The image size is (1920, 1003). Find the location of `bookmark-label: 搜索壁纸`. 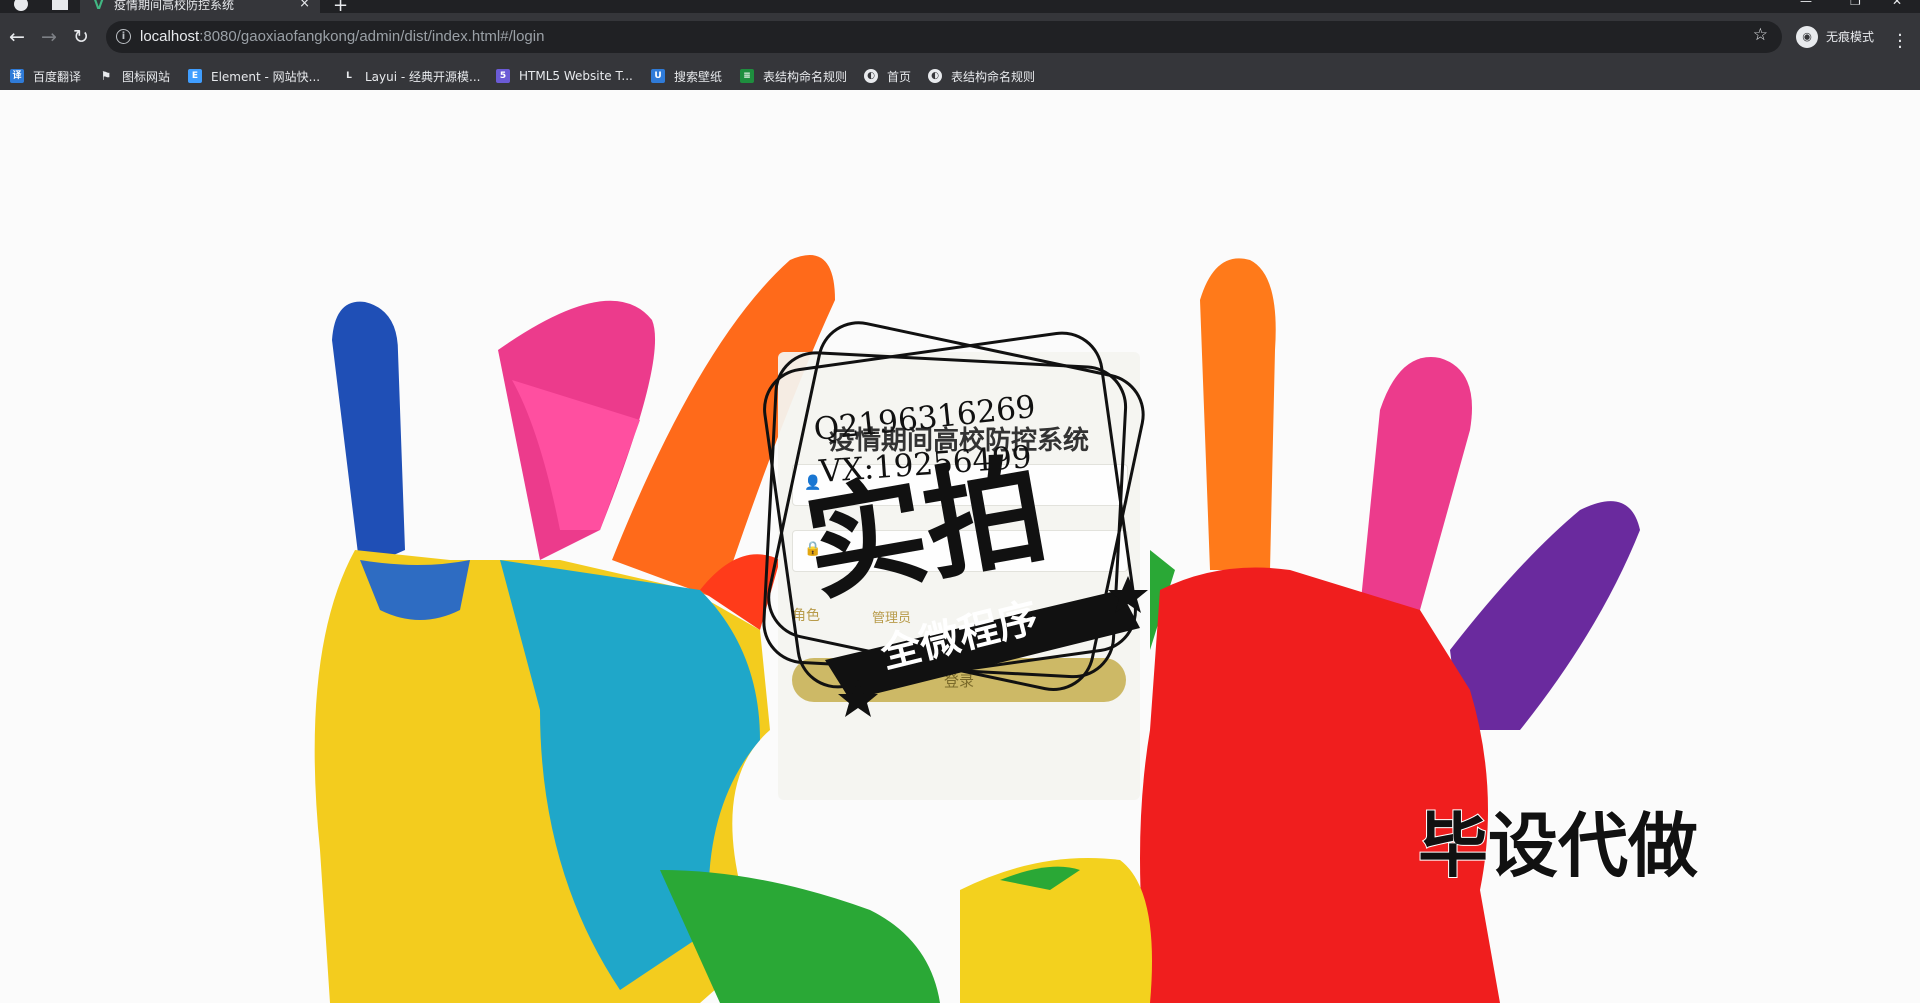

bookmark-label: 搜索壁纸 is located at coordinates (698, 76).